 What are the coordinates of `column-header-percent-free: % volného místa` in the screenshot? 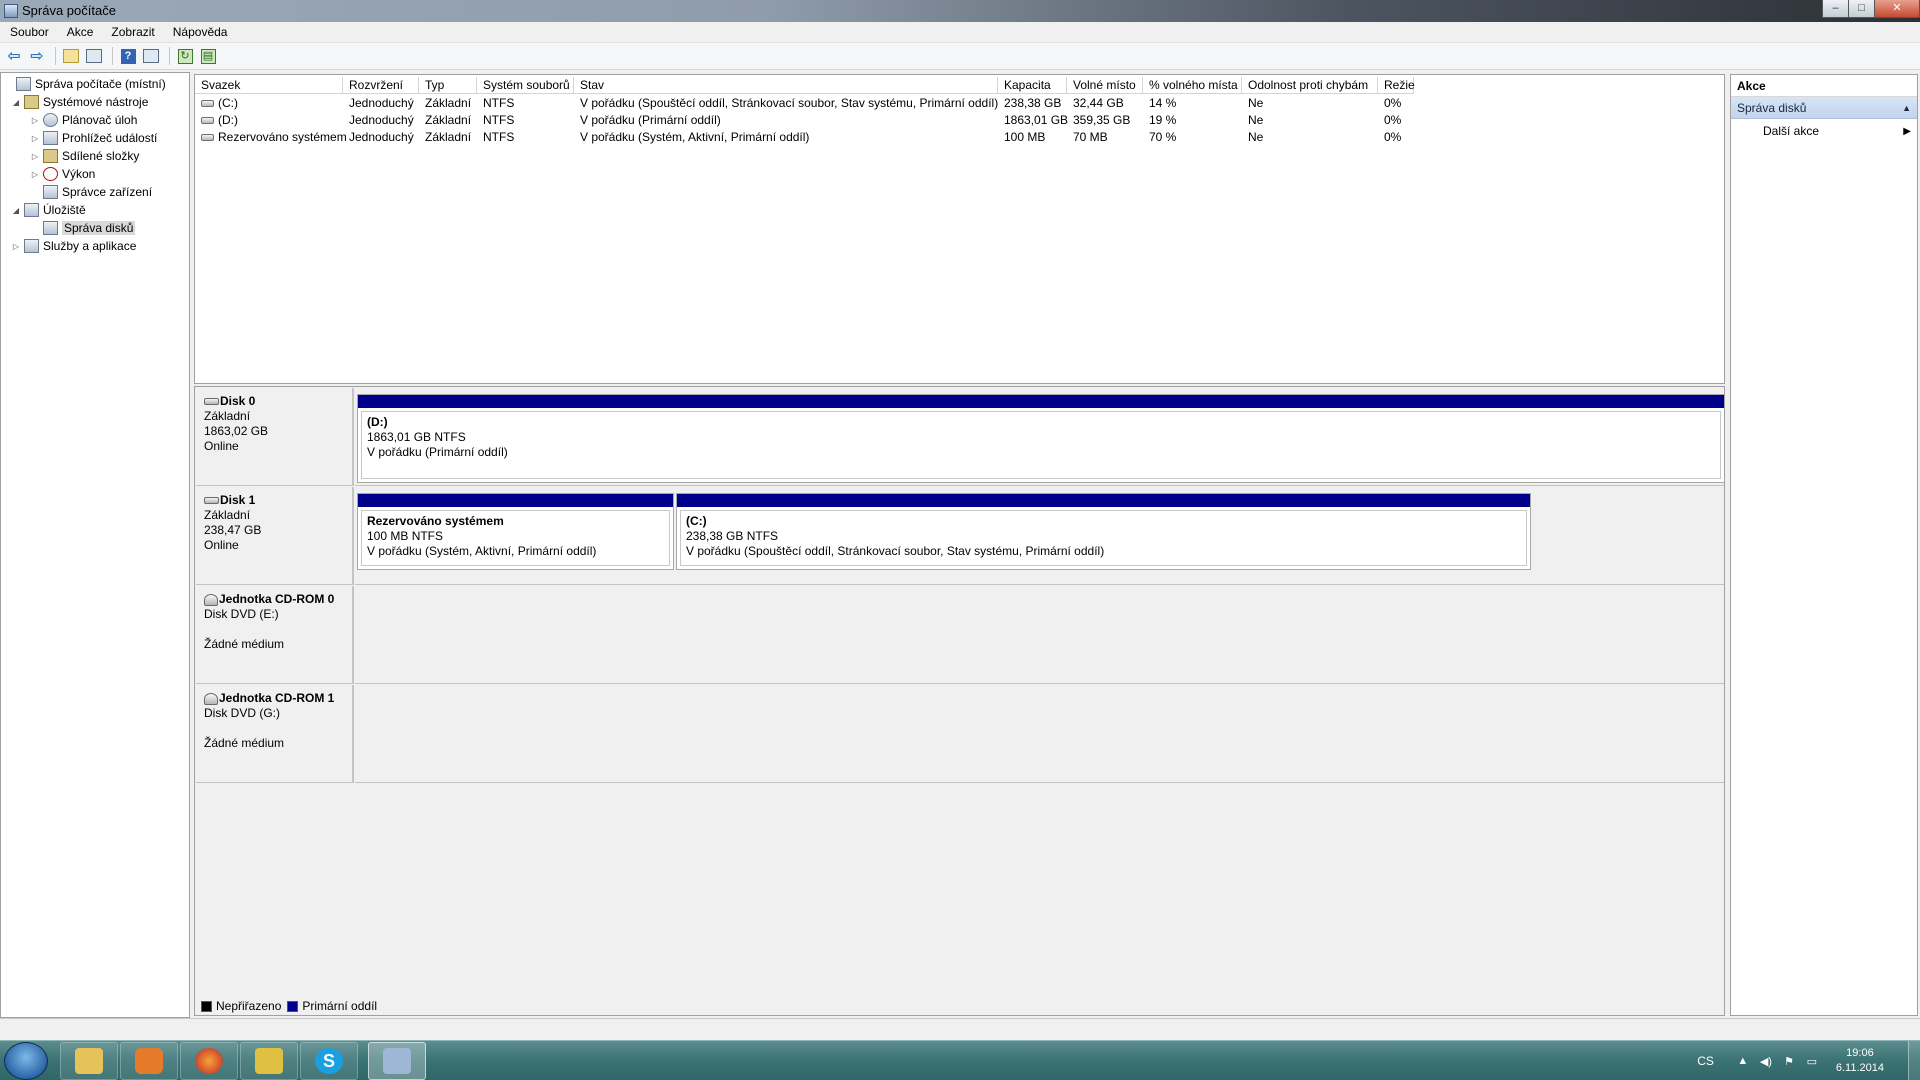 It's located at (1192, 85).